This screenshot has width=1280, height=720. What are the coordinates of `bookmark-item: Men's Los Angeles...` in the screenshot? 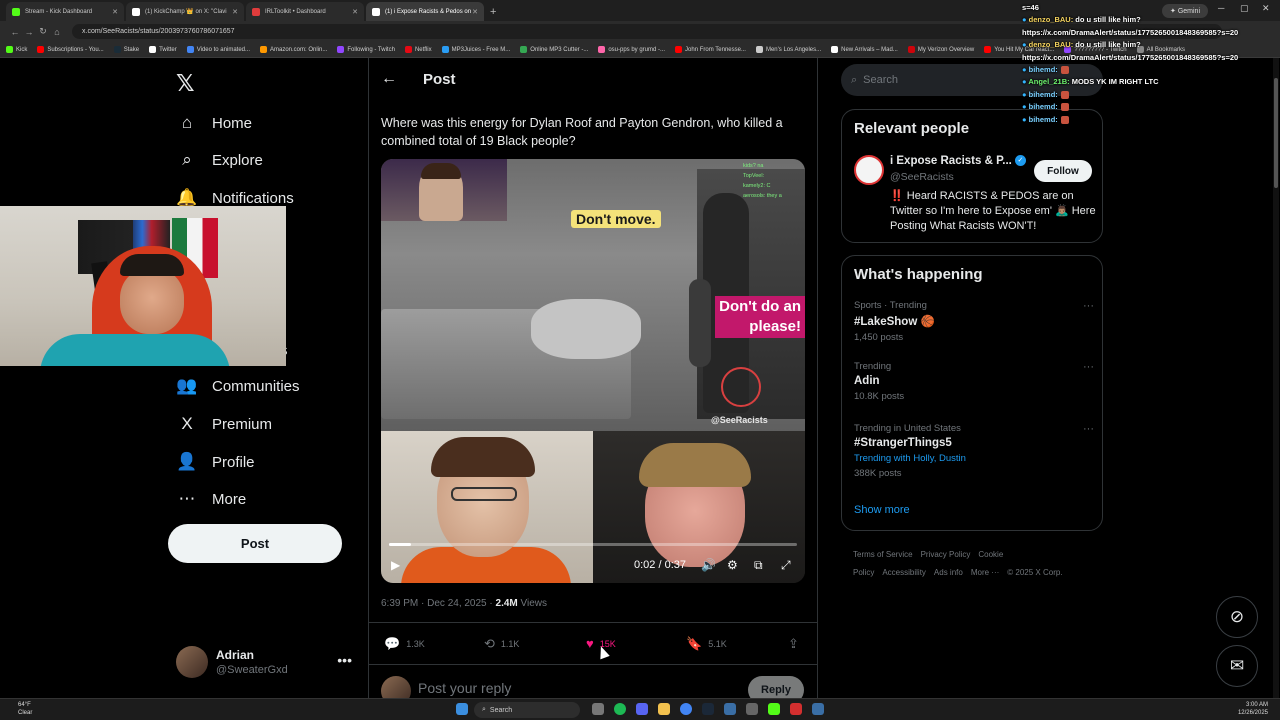 It's located at (788, 49).